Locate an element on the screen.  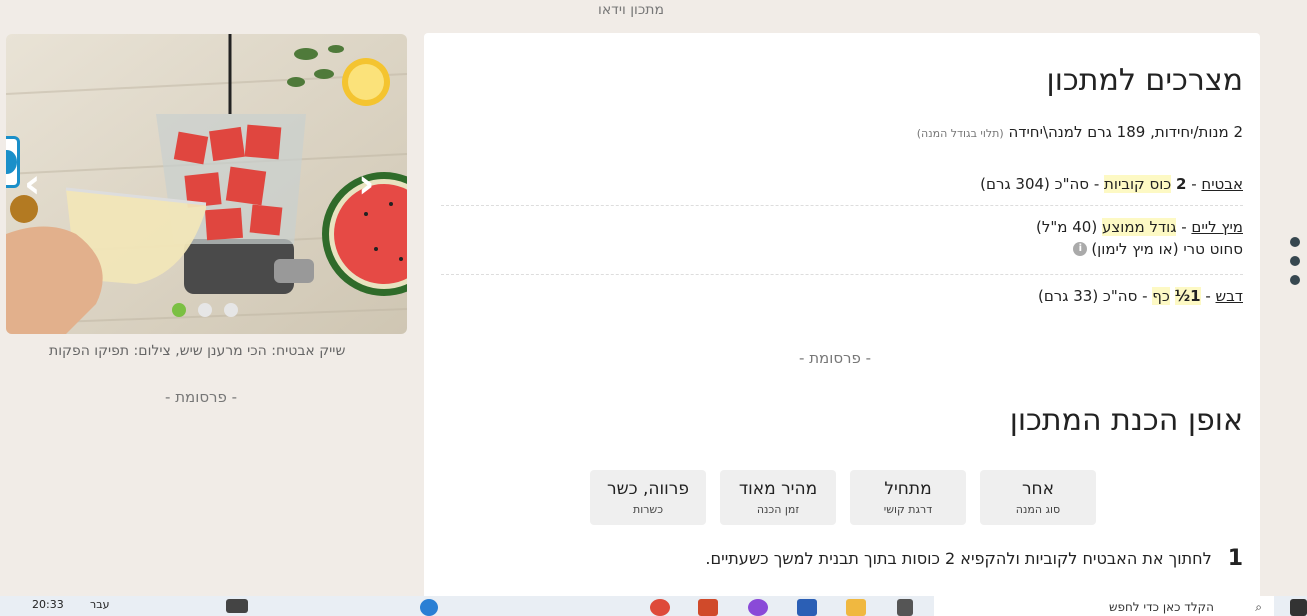
ingredient-qty: 1½ is located at coordinates (1187, 296).